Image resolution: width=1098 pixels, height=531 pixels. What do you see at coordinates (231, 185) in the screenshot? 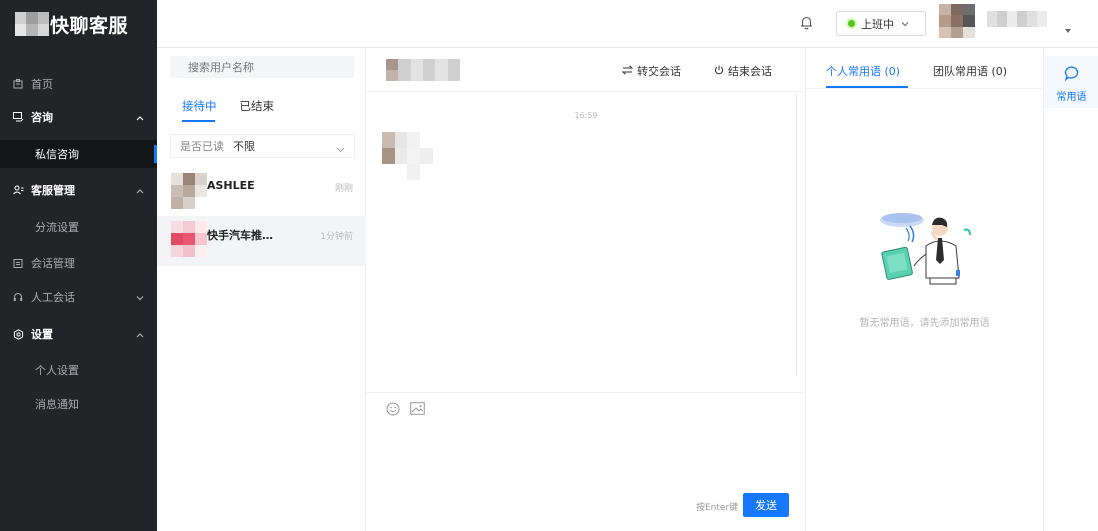
I see `conversation-name: ASHLEE` at bounding box center [231, 185].